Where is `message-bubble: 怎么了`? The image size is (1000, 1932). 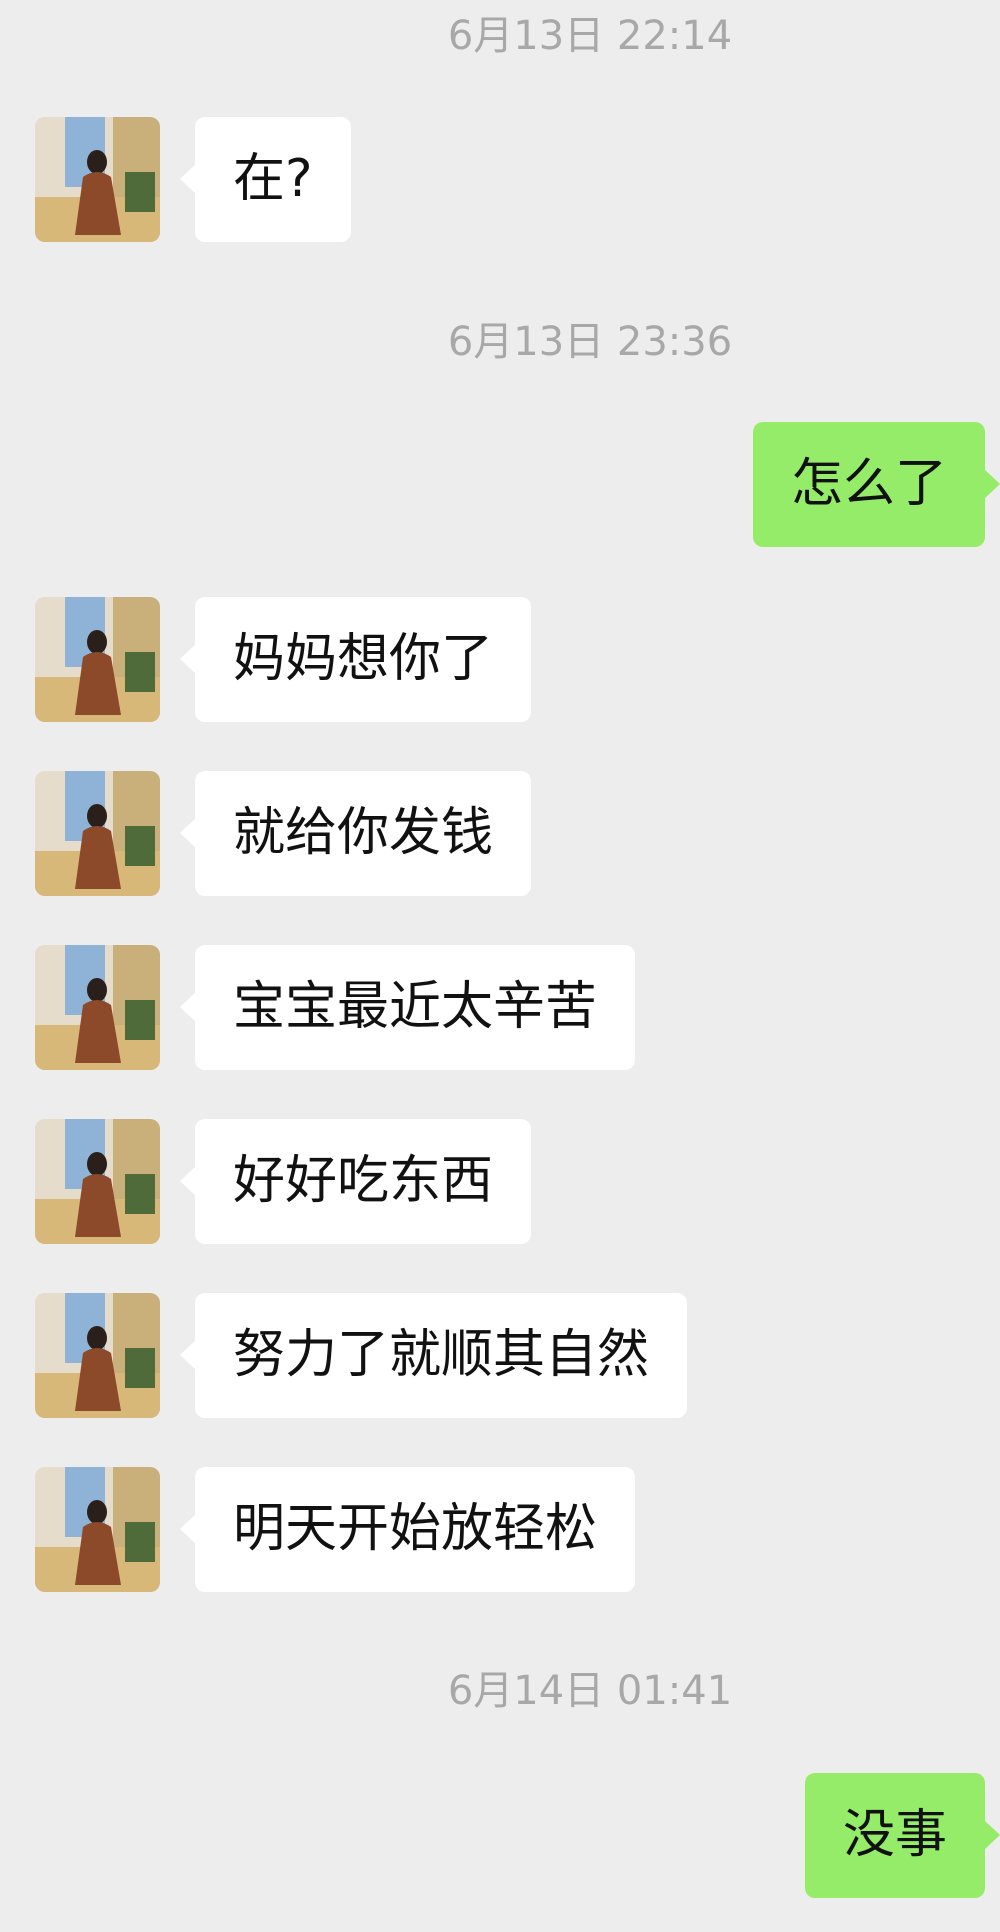 message-bubble: 怎么了 is located at coordinates (876, 484).